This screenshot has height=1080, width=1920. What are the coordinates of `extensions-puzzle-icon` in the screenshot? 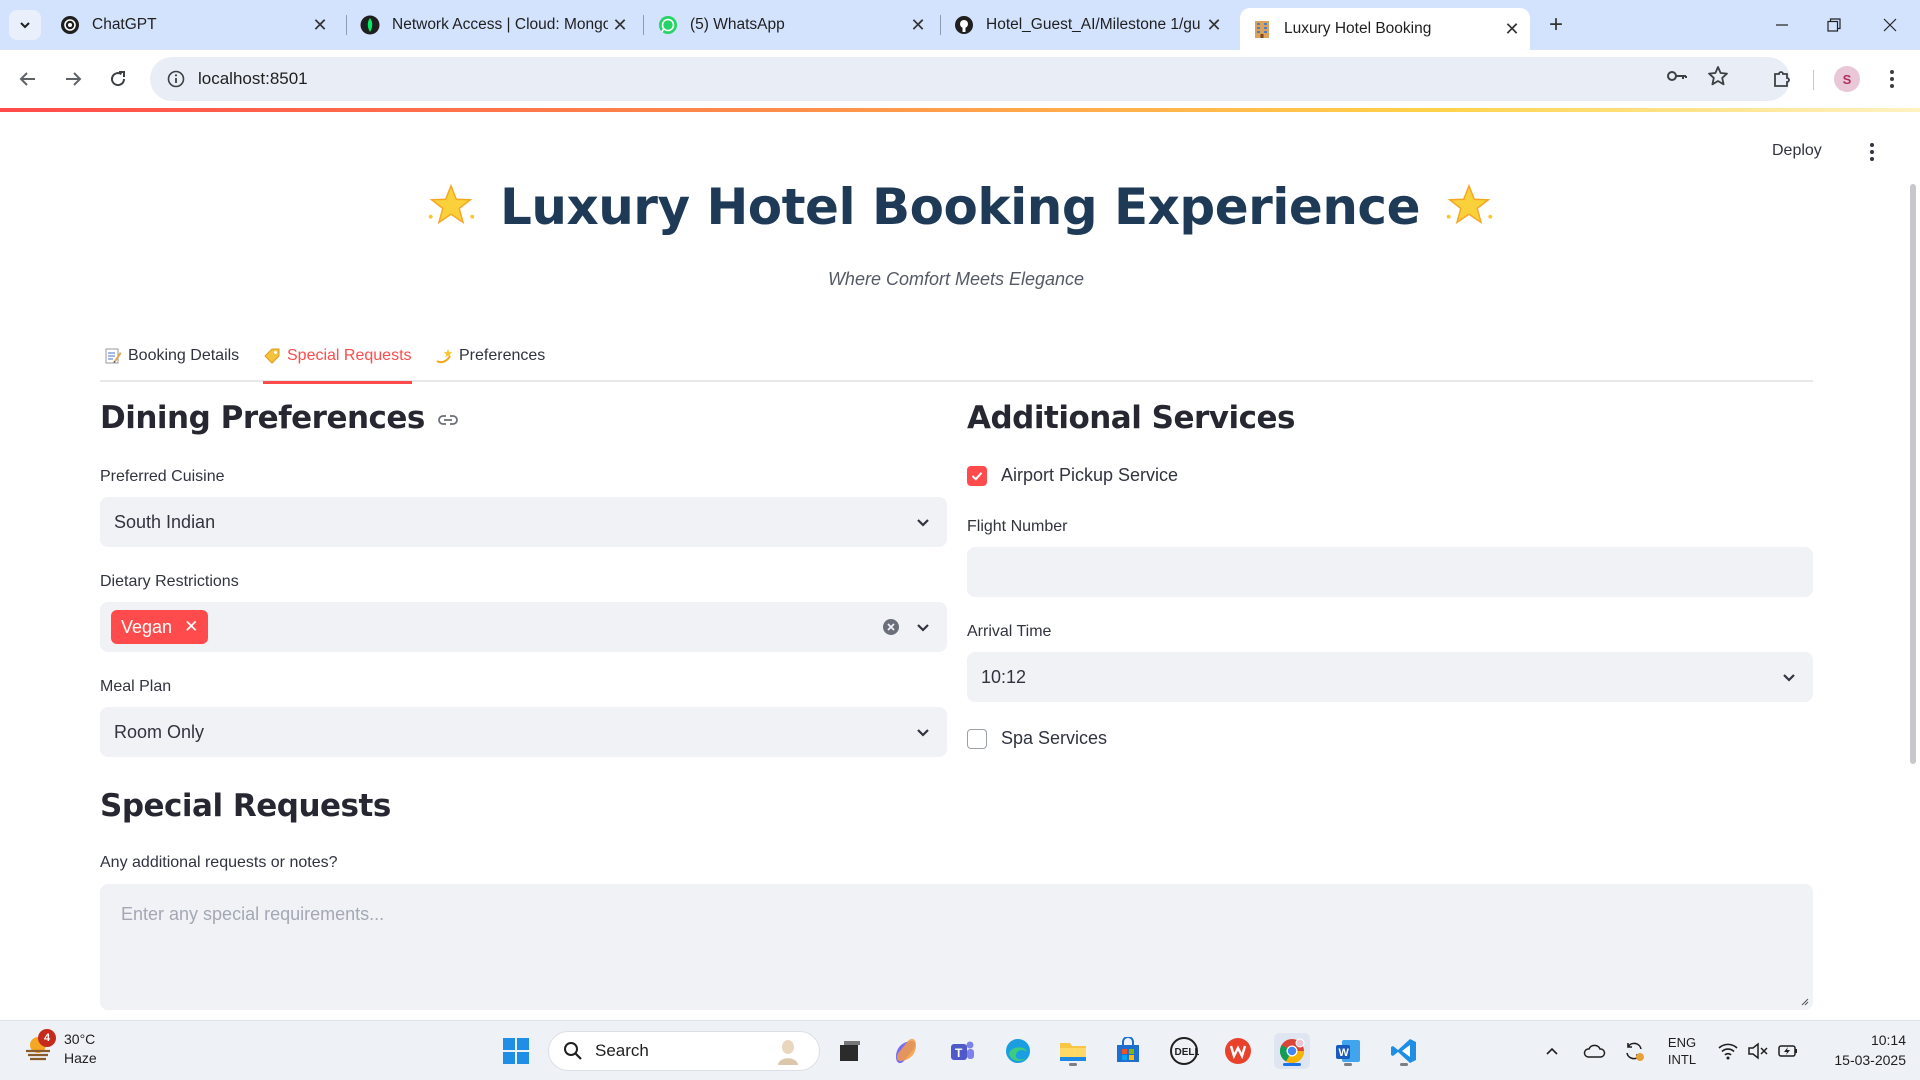 It's located at (1782, 79).